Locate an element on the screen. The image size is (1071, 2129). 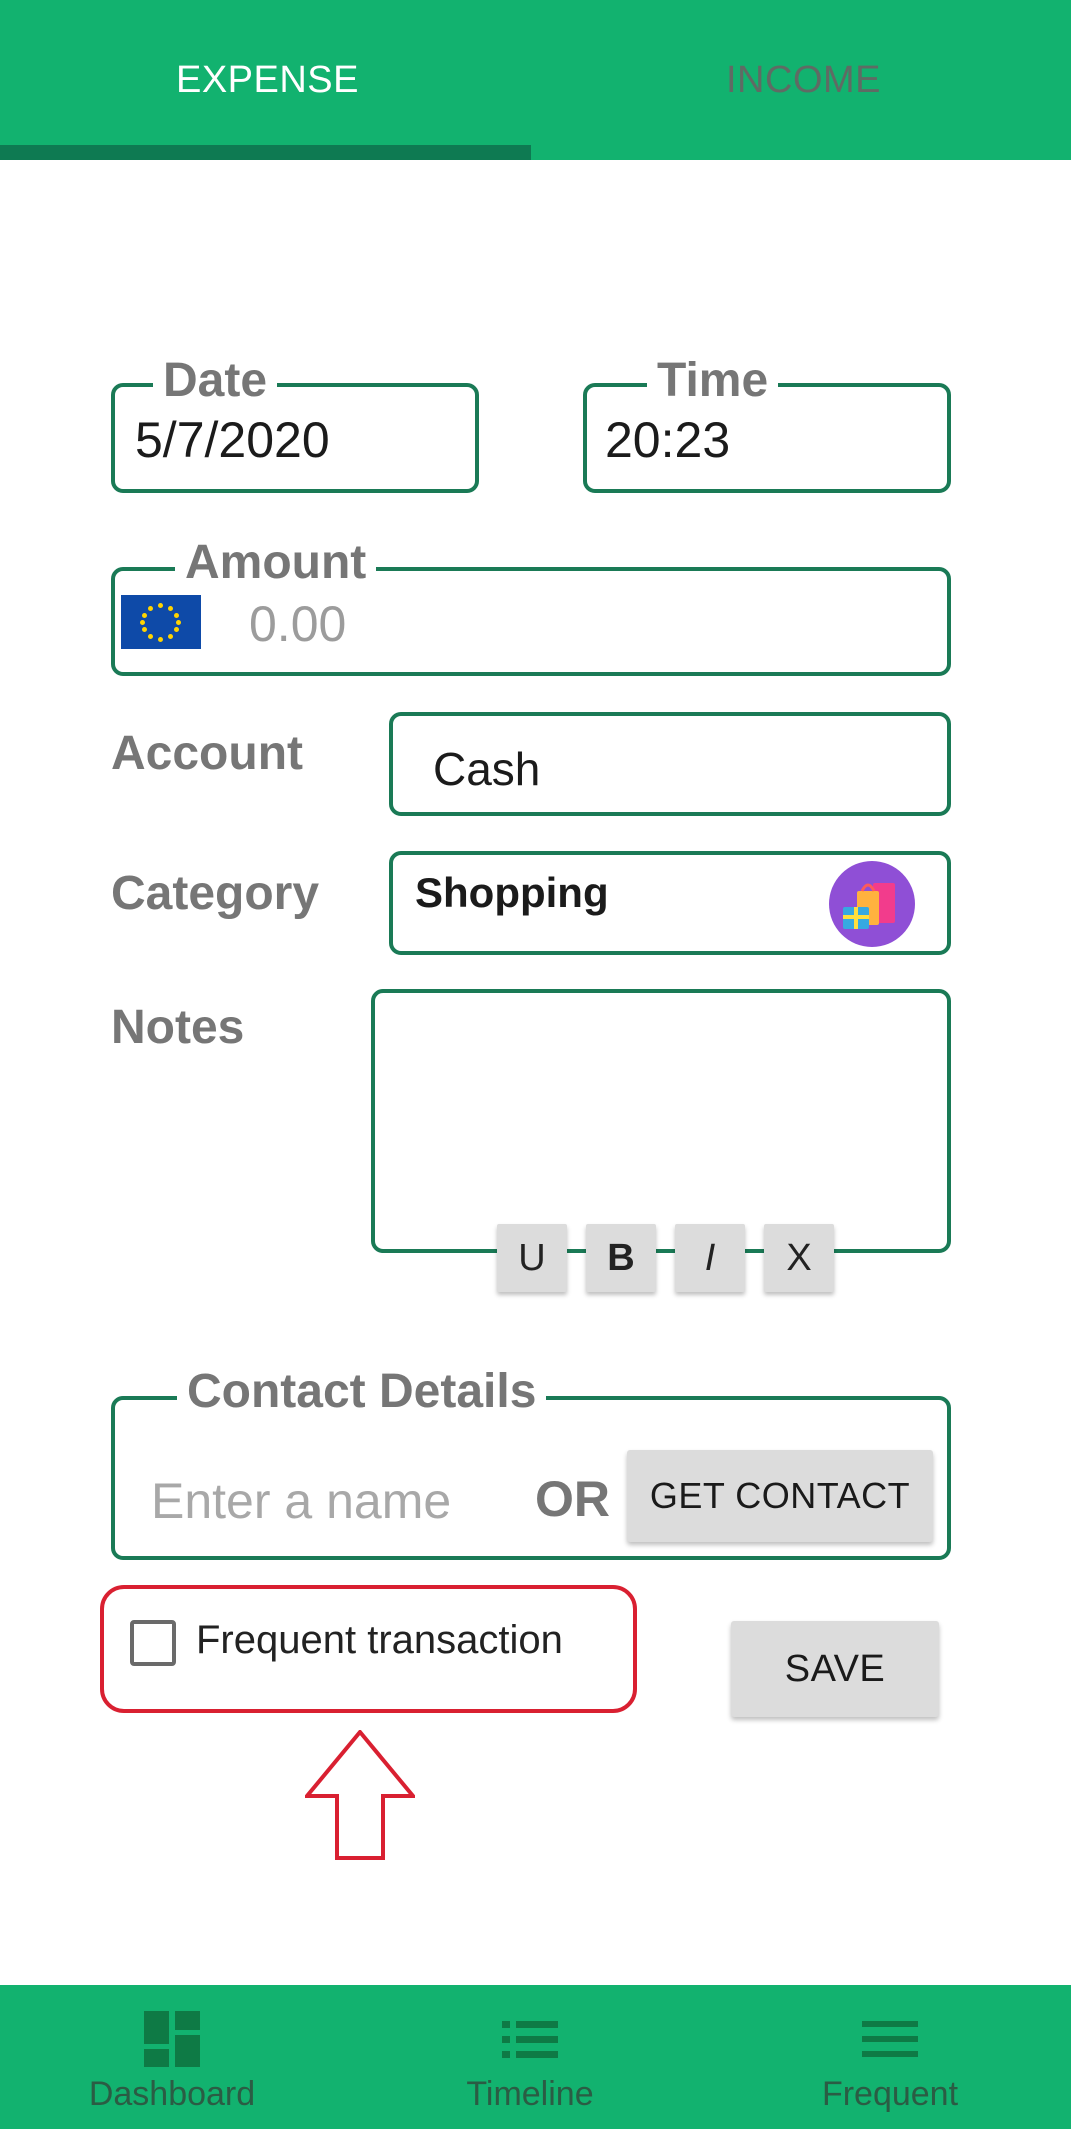
notes-textarea is located at coordinates (661, 1121).